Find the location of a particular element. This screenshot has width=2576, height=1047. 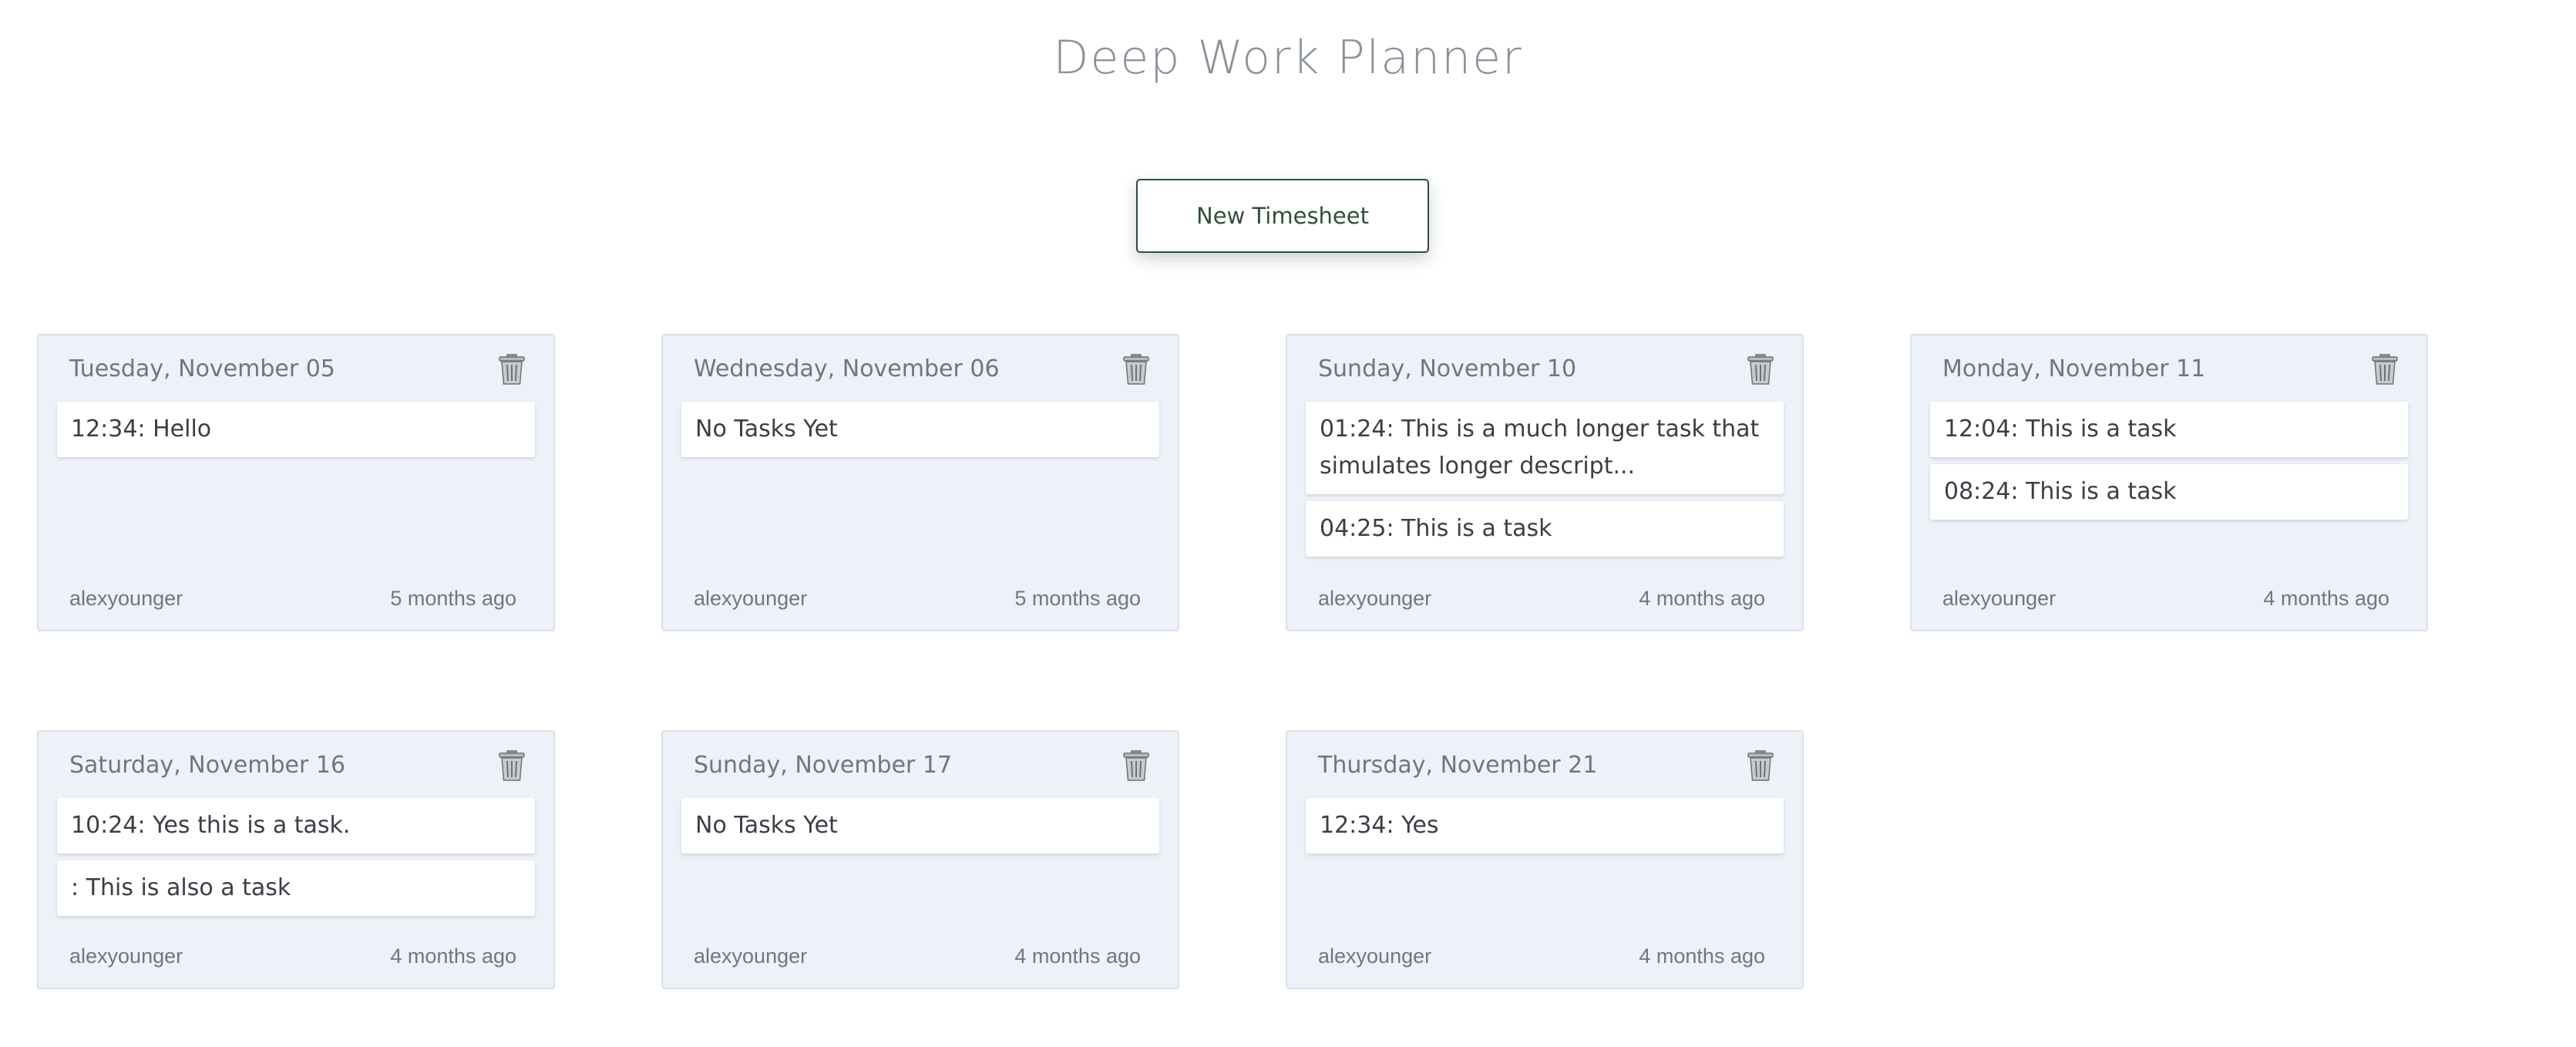

card-header: Tuesday, November 05 is located at coordinates (299, 368).